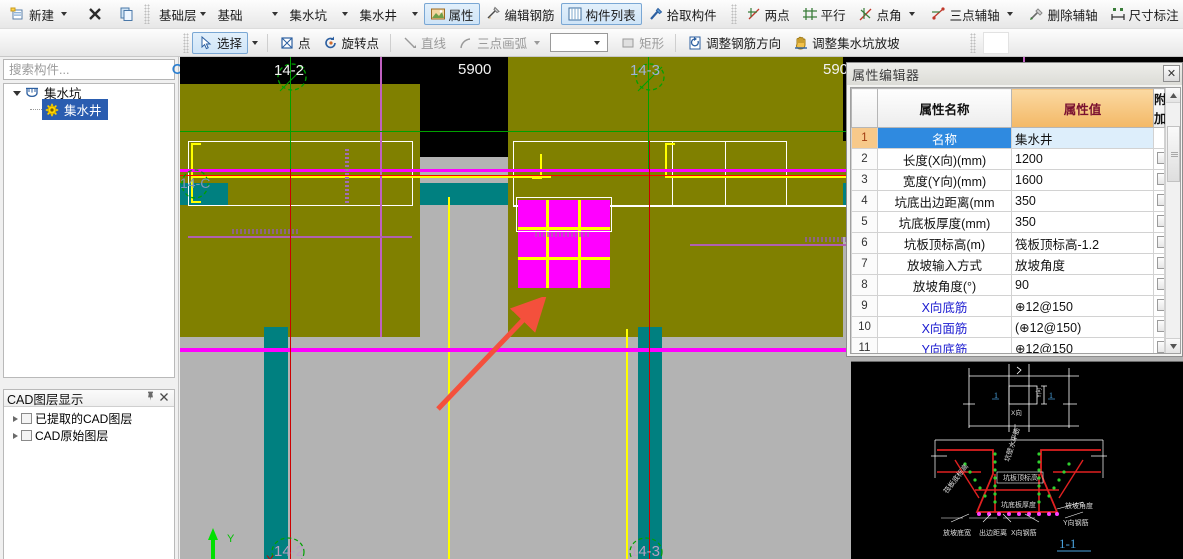 The width and height of the screenshot is (1183, 559). I want to click on edit-rebar-button: 编辑钢筋, so click(520, 14).